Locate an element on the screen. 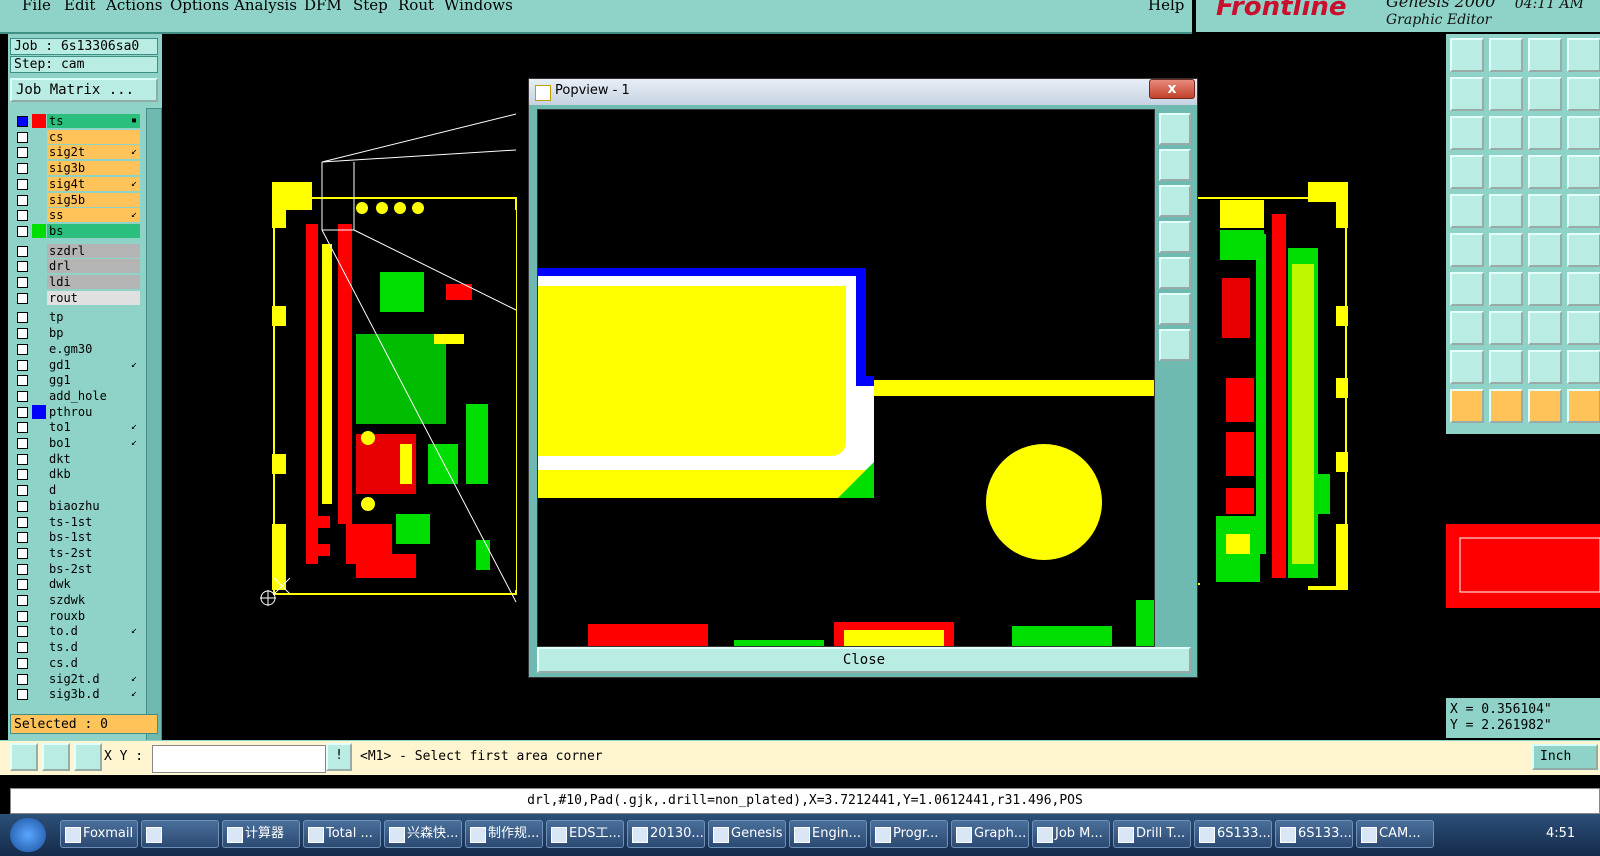 This screenshot has height=856, width=1600. layer-name: biaozhu is located at coordinates (93, 505).